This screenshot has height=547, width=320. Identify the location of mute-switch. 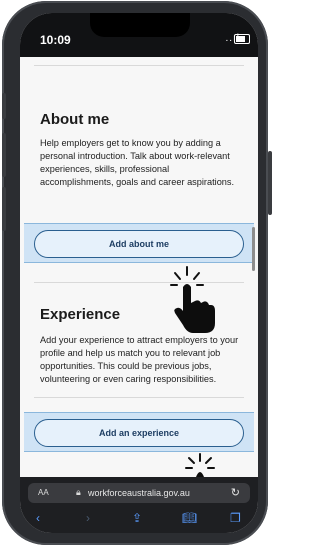
(4, 106).